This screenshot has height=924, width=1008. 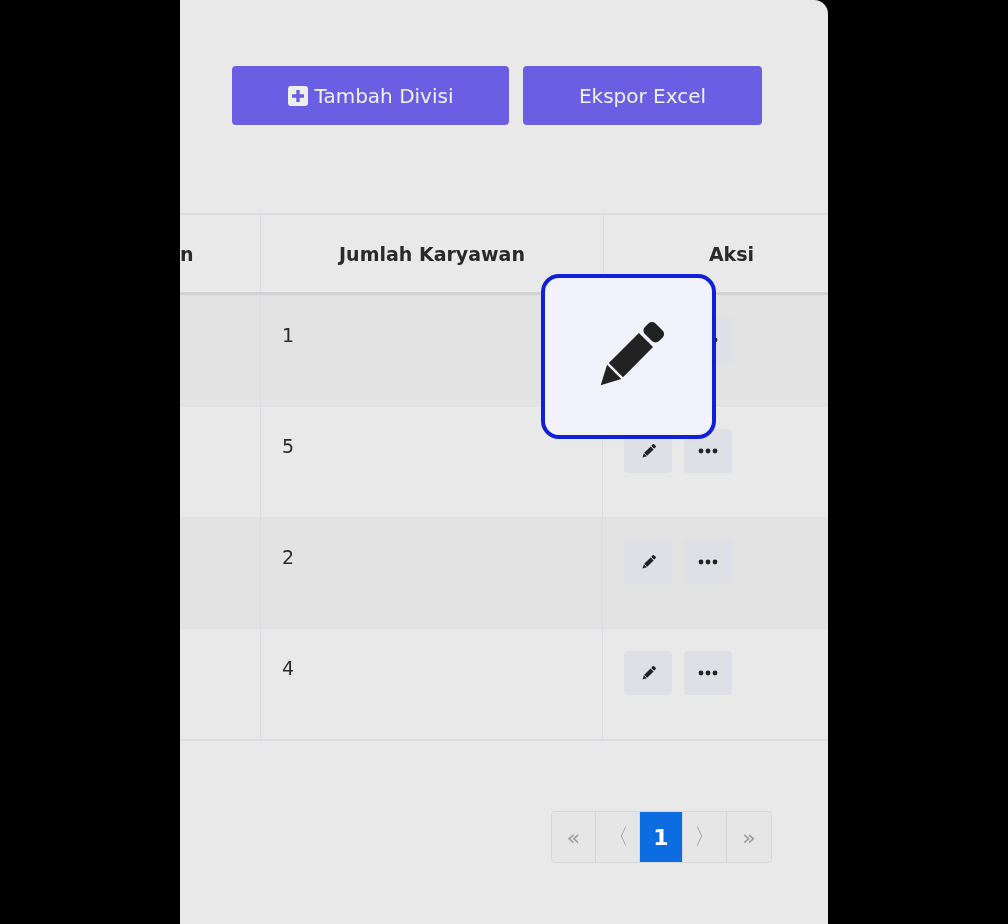 What do you see at coordinates (370, 95) in the screenshot?
I see `add-button: Tambah Divisi` at bounding box center [370, 95].